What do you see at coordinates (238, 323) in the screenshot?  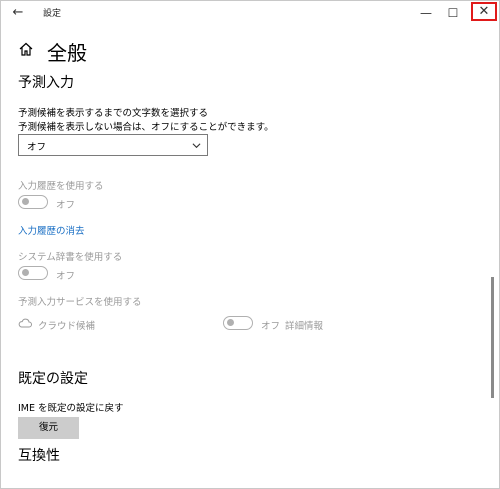 I see `cloud-candidate-toggle` at bounding box center [238, 323].